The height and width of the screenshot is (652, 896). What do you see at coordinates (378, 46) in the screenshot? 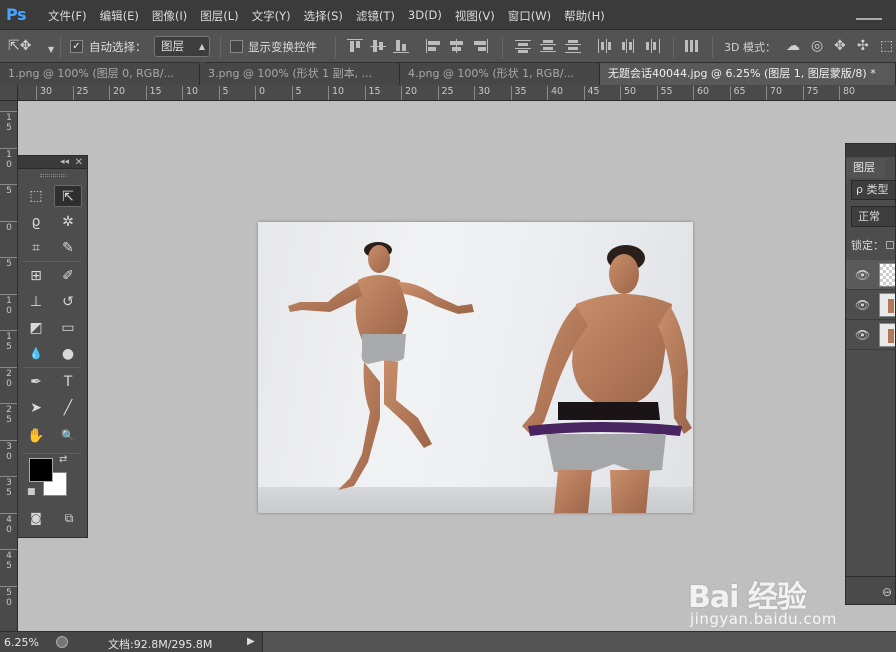
I see `align-vertical-centers-icon` at bounding box center [378, 46].